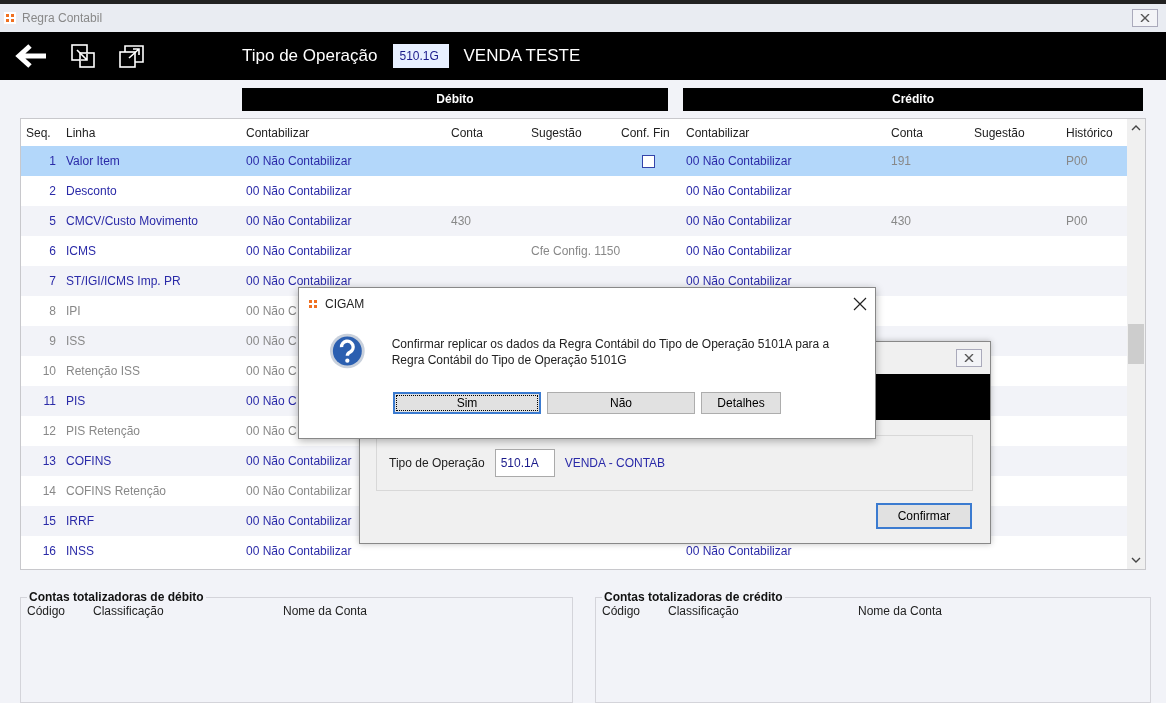 Image resolution: width=1166 pixels, height=703 pixels. I want to click on table-cell: Retenção ISS, so click(103, 371).